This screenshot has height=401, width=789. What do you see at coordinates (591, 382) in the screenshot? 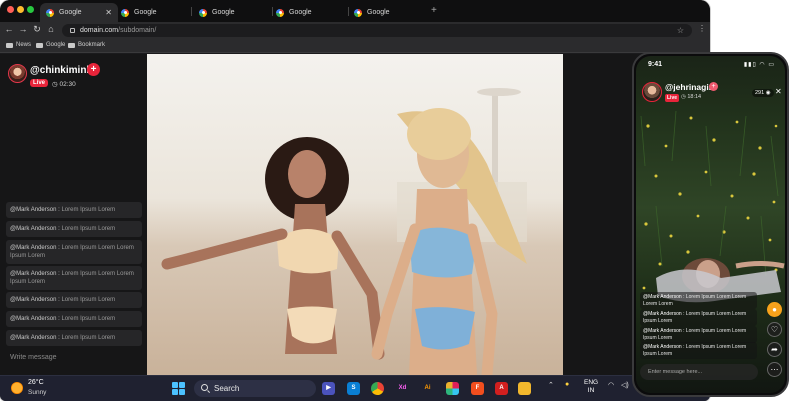
I see `lang-line-1: ENG` at bounding box center [591, 382].